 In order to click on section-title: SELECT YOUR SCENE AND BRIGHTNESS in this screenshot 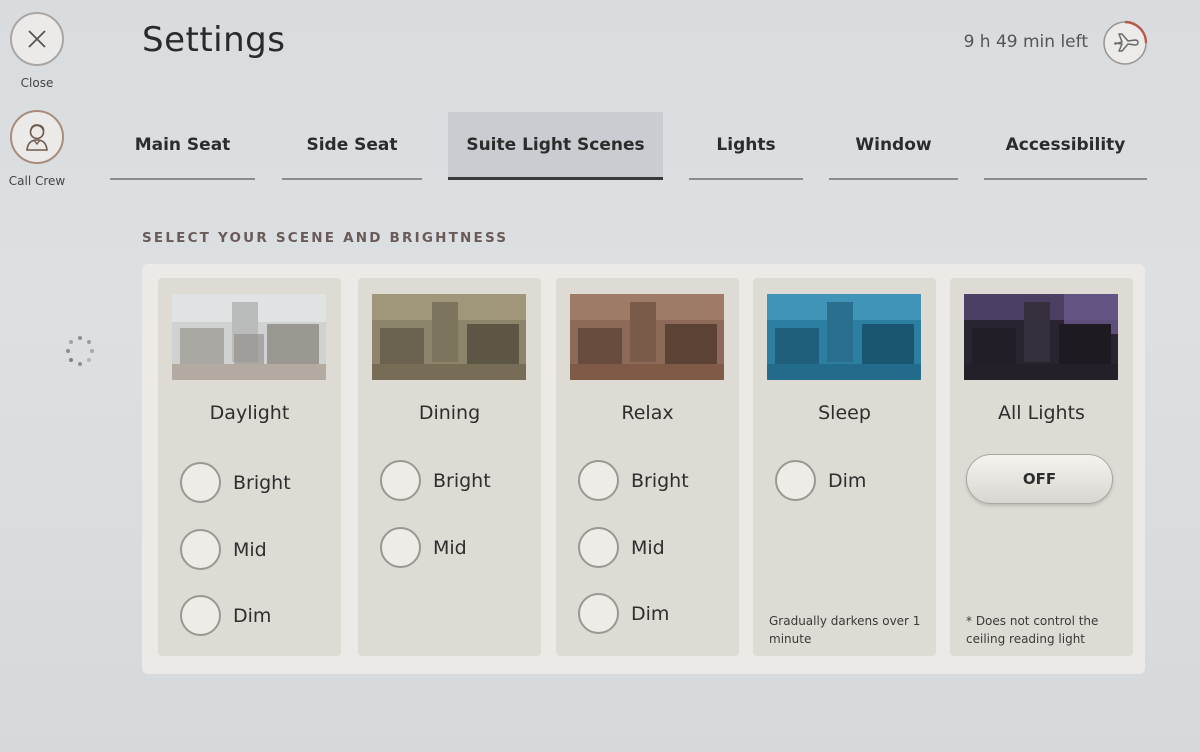, I will do `click(325, 238)`.